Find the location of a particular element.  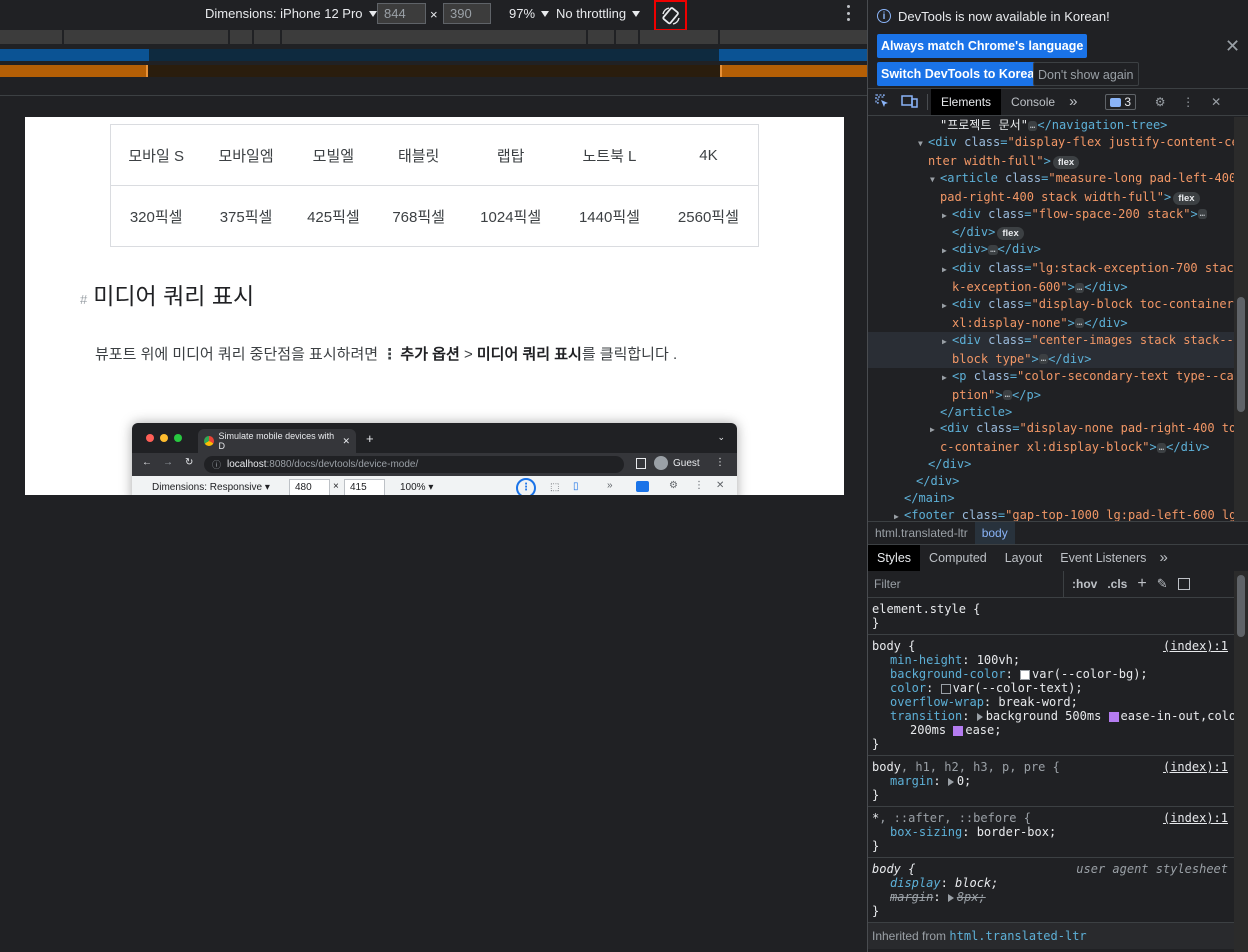

style-declaration: min-height: 100vh; is located at coordinates (1051, 660).